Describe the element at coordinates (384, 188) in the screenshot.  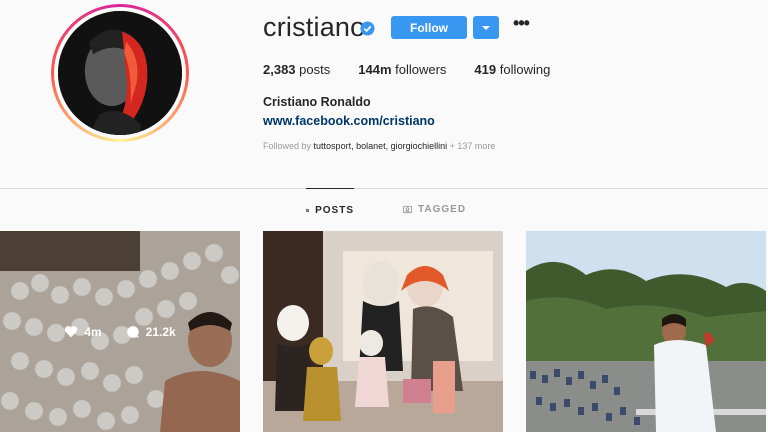
I see `tabs-divider` at that location.